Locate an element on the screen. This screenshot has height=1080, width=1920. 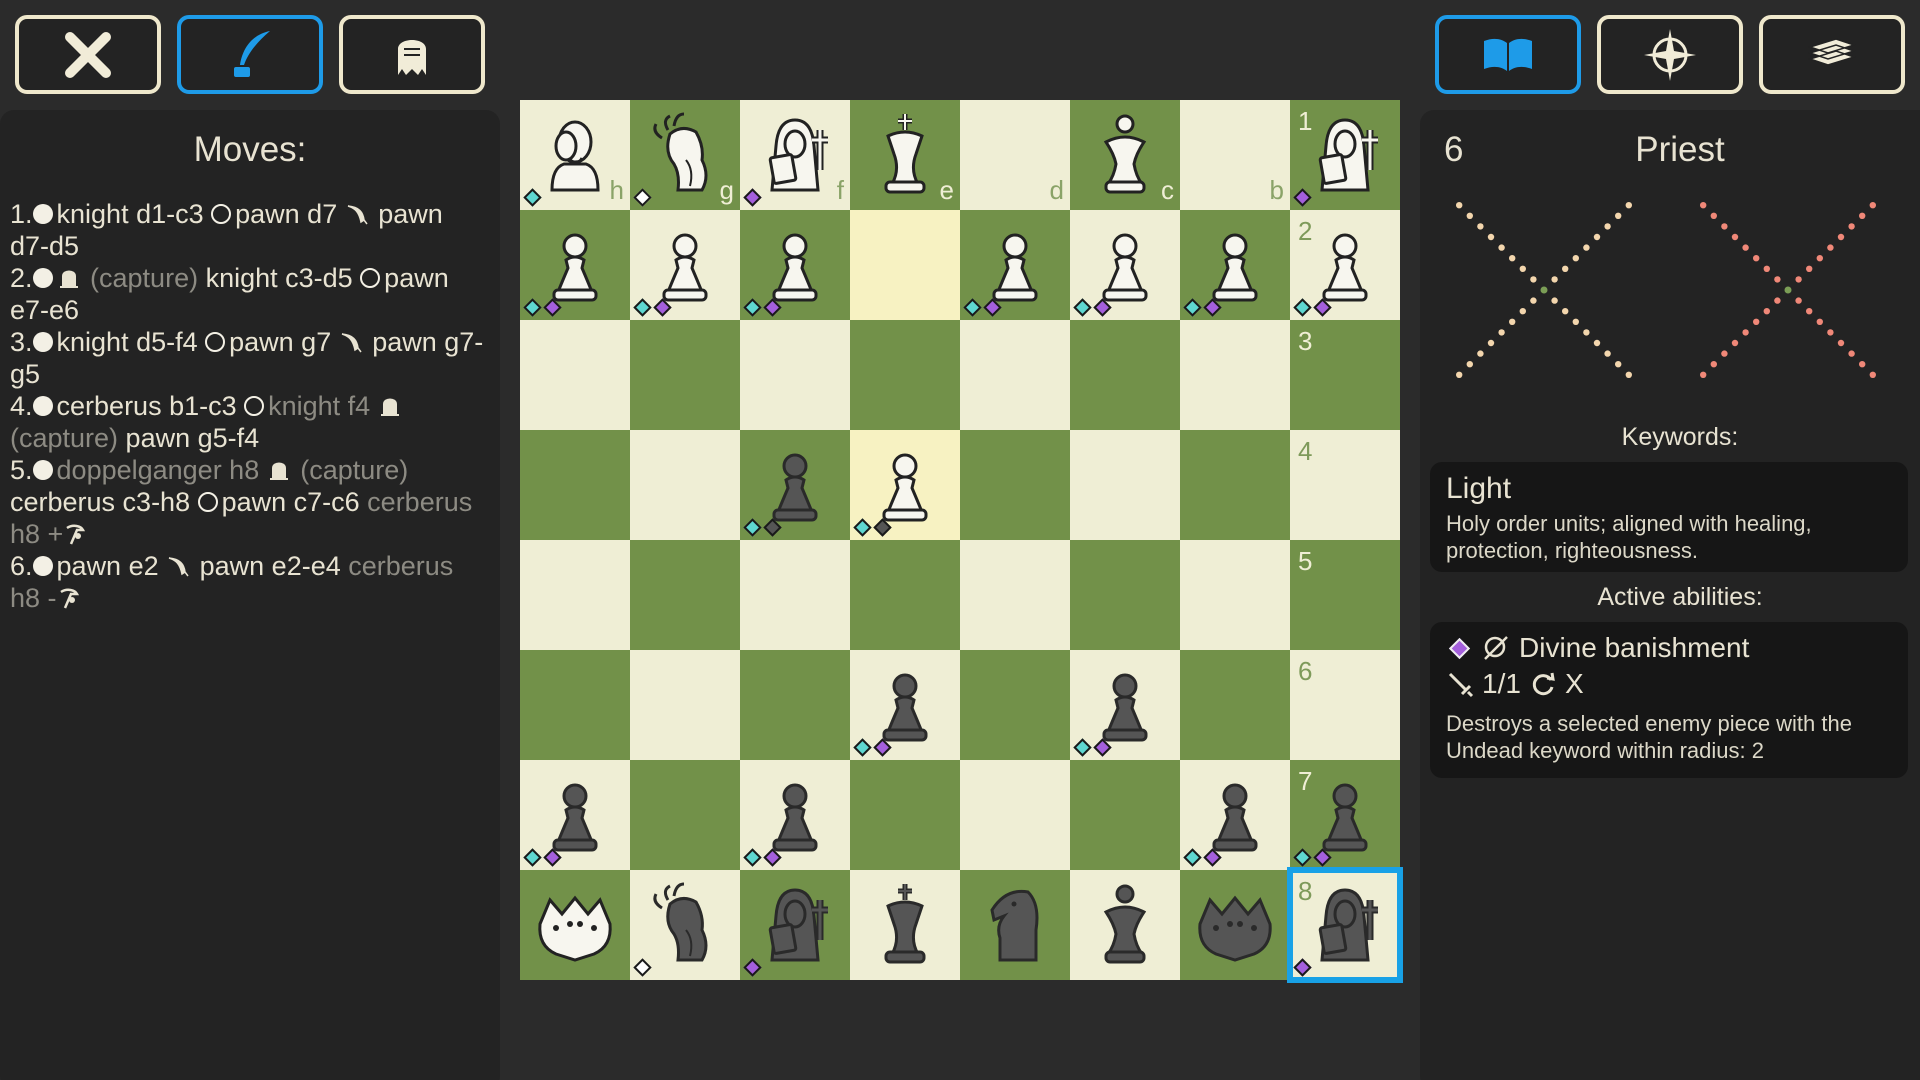
board-square: f is located at coordinates (795, 155).